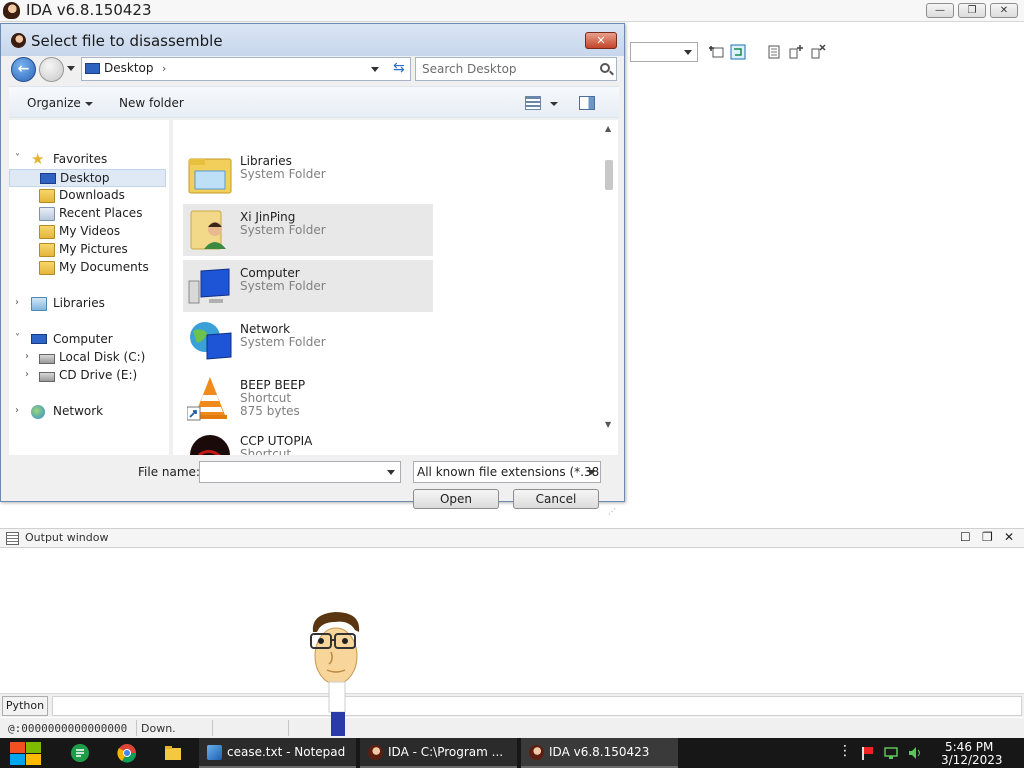  Describe the element at coordinates (88, 340) in the screenshot. I see `tree-item-computer: ˅ Computer` at that location.